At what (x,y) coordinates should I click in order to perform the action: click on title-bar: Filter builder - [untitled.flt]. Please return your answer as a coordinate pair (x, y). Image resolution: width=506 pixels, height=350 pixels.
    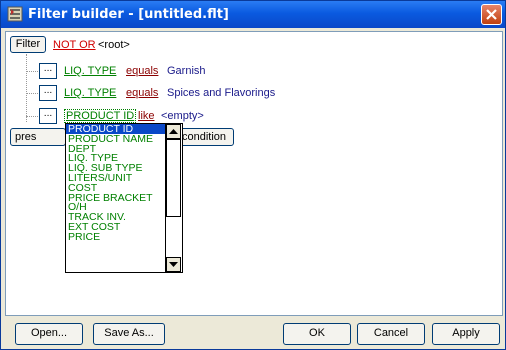
    Looking at the image, I should click on (253, 14).